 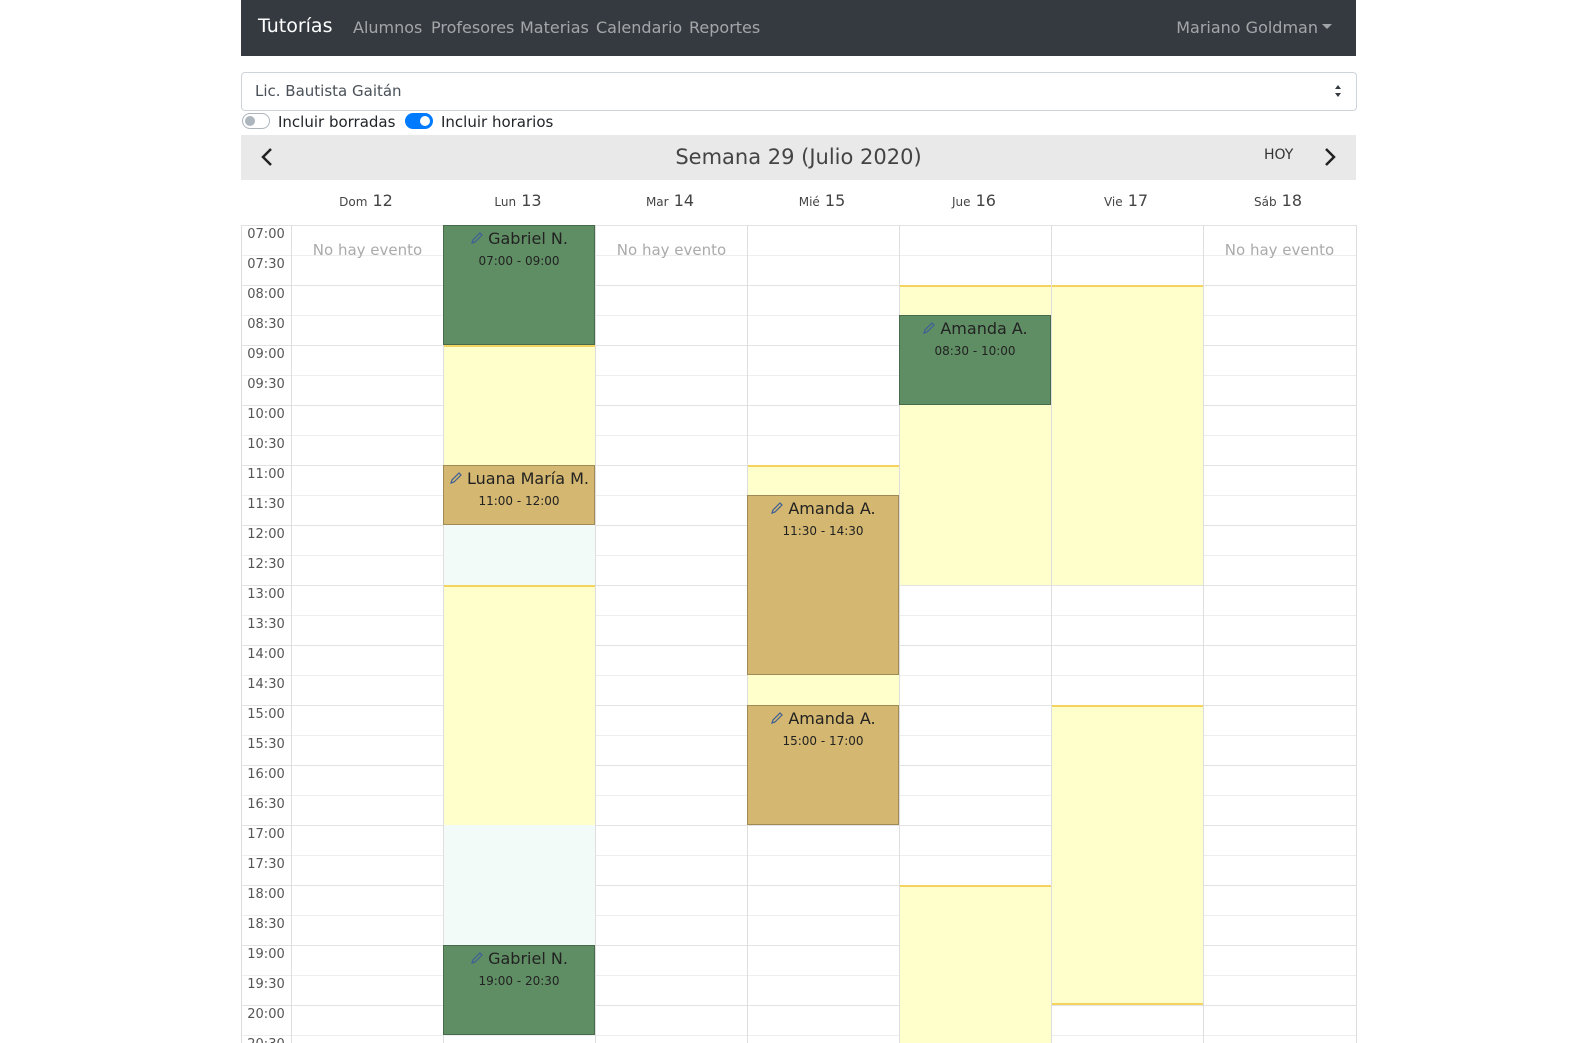 What do you see at coordinates (328, 91) in the screenshot?
I see `teacher-select-value: Lic. Bautista Gaitán` at bounding box center [328, 91].